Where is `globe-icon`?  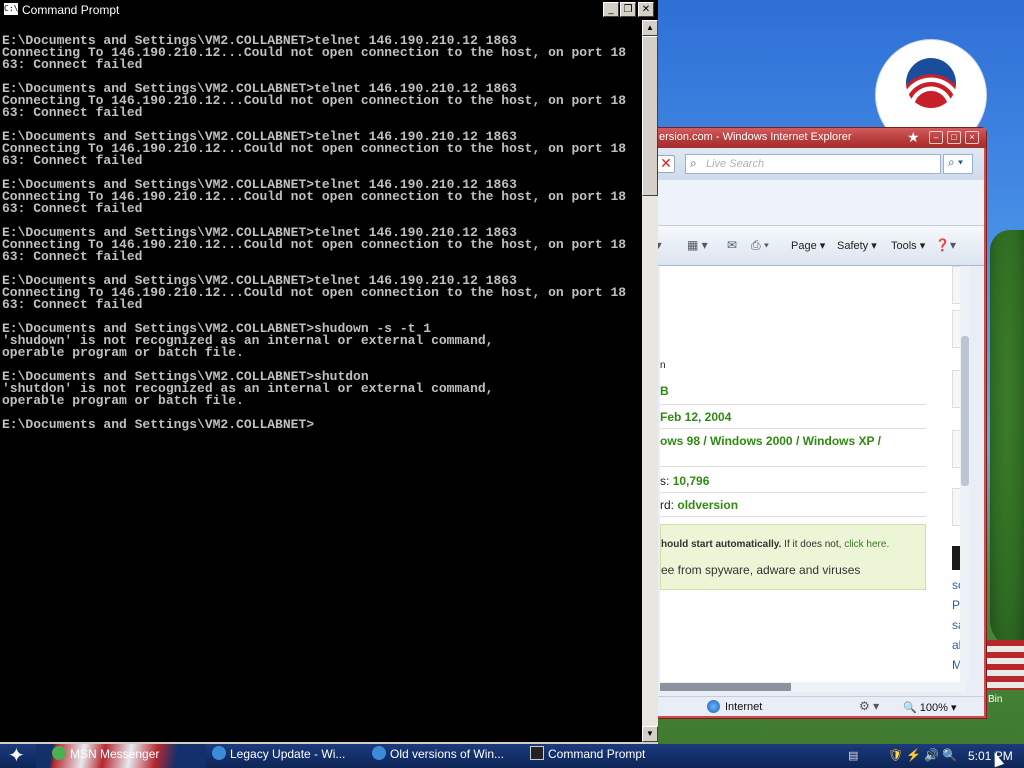 globe-icon is located at coordinates (713, 706).